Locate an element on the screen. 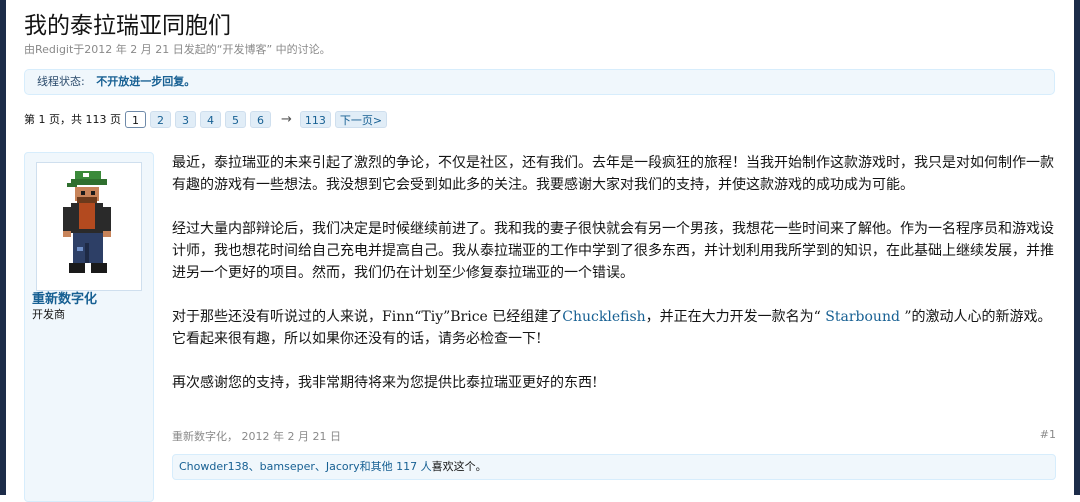 The width and height of the screenshot is (1080, 502). page-link-6: 6 is located at coordinates (260, 119).